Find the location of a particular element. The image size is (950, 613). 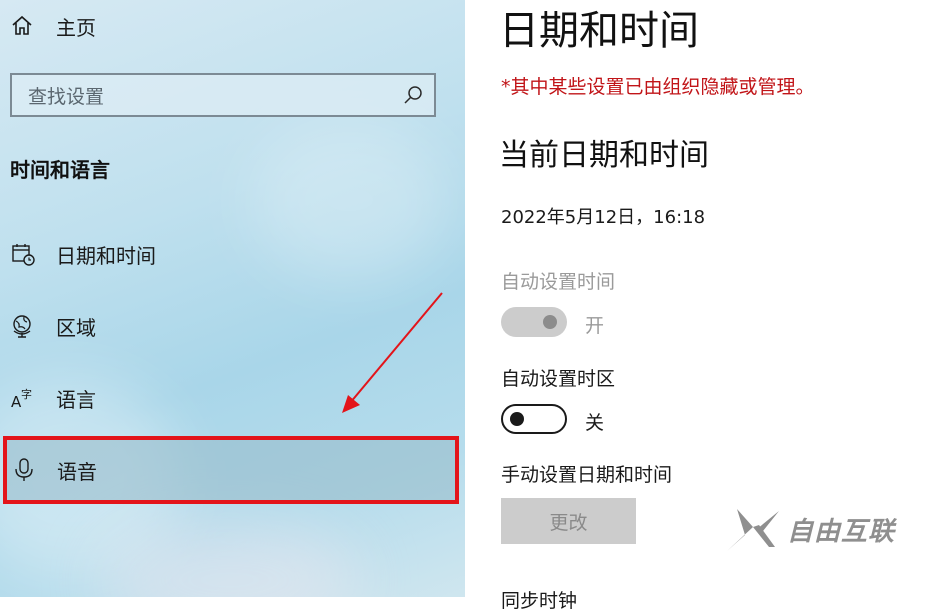

change-datetime-button: 更改 is located at coordinates (568, 521).